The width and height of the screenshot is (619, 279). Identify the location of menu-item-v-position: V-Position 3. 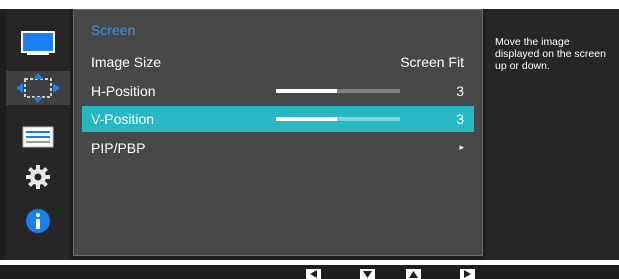
(278, 119).